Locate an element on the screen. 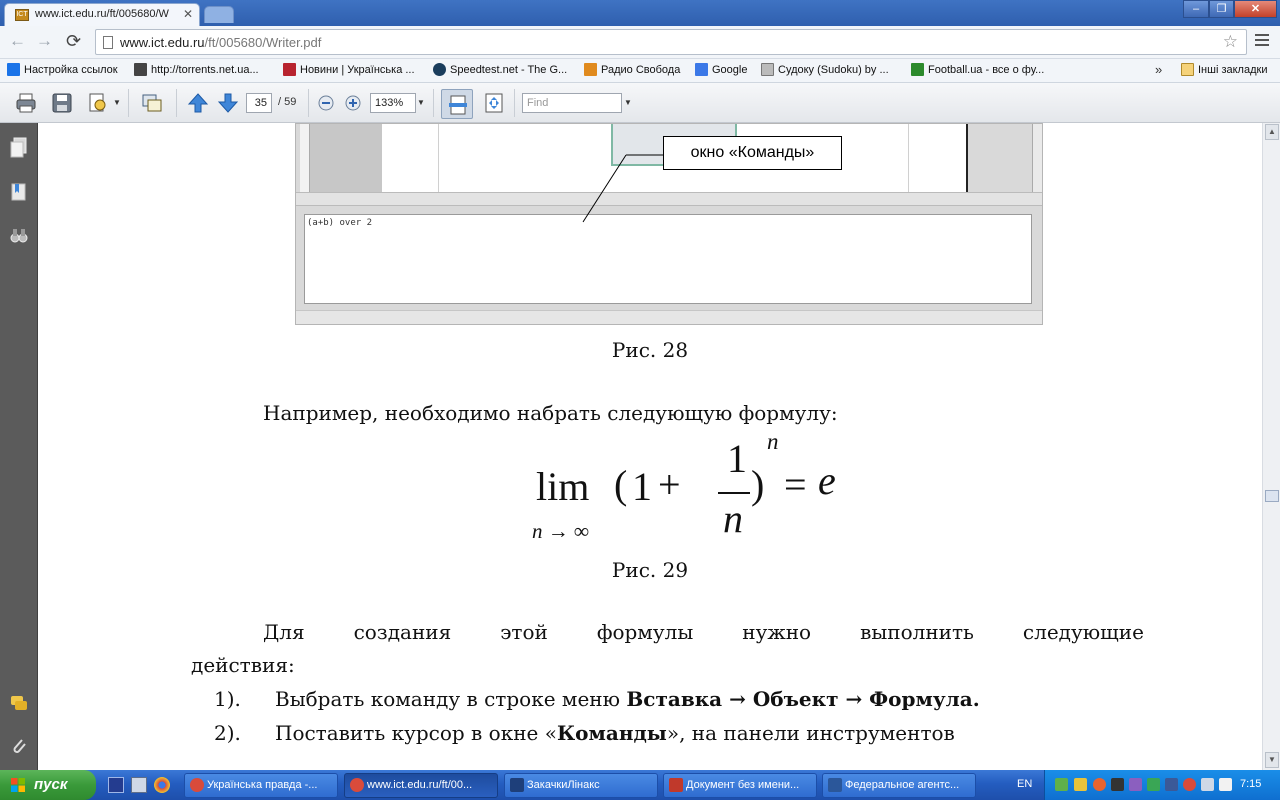 This screenshot has height=800, width=1280. bookmark-item: Радио Свобода is located at coordinates (632, 71).